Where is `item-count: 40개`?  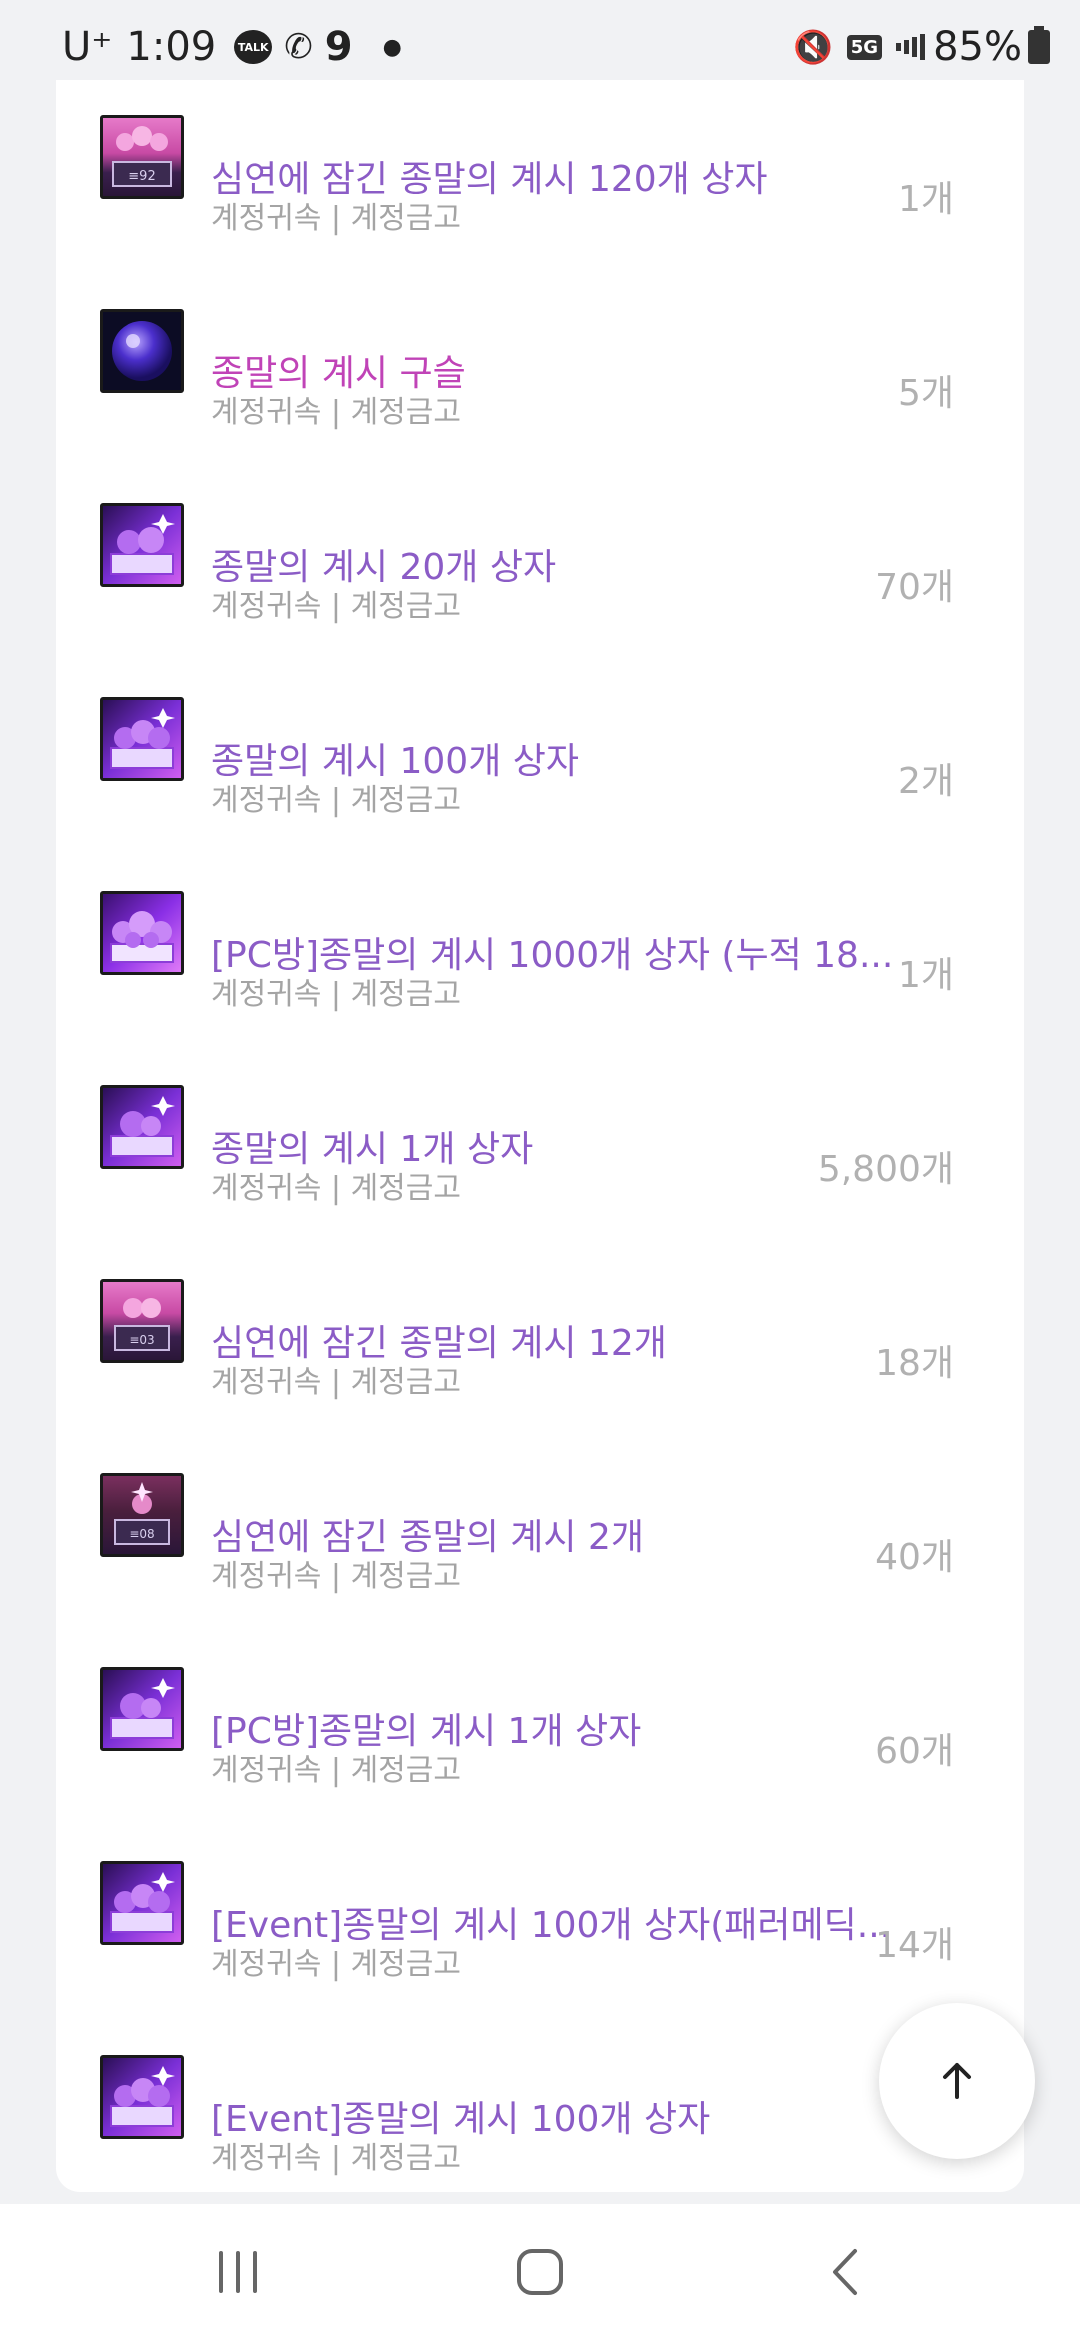
item-count: 40개 is located at coordinates (914, 1557).